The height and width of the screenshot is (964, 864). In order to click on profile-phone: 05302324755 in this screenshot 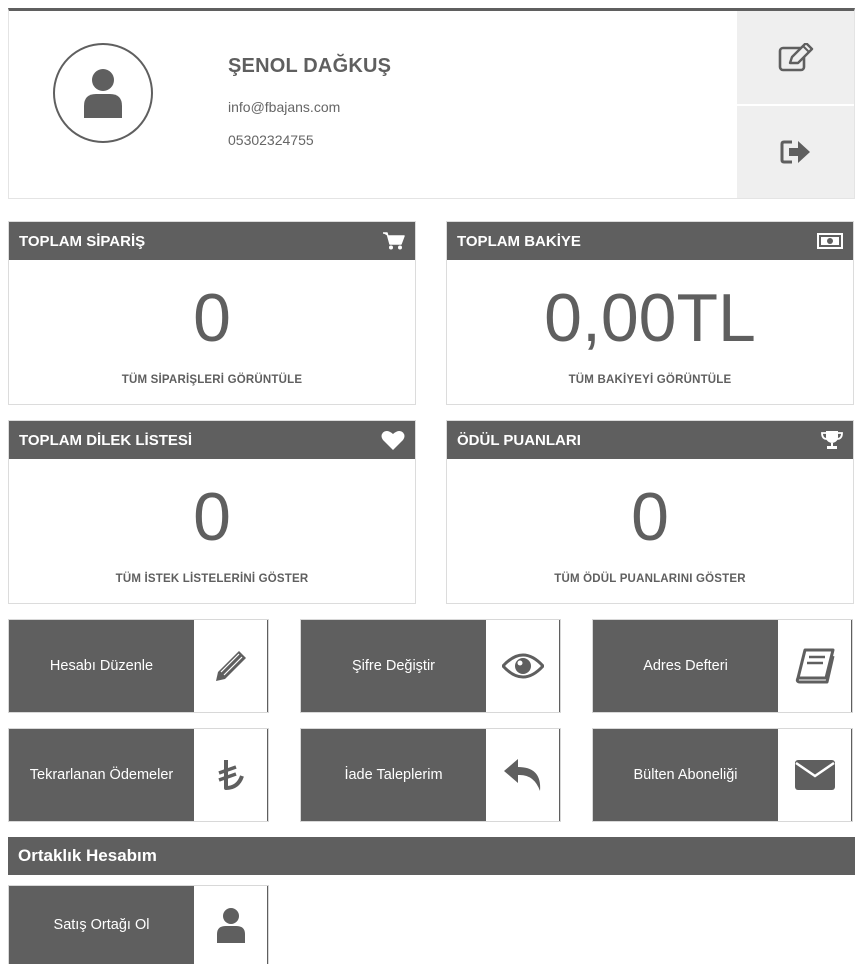, I will do `click(271, 140)`.